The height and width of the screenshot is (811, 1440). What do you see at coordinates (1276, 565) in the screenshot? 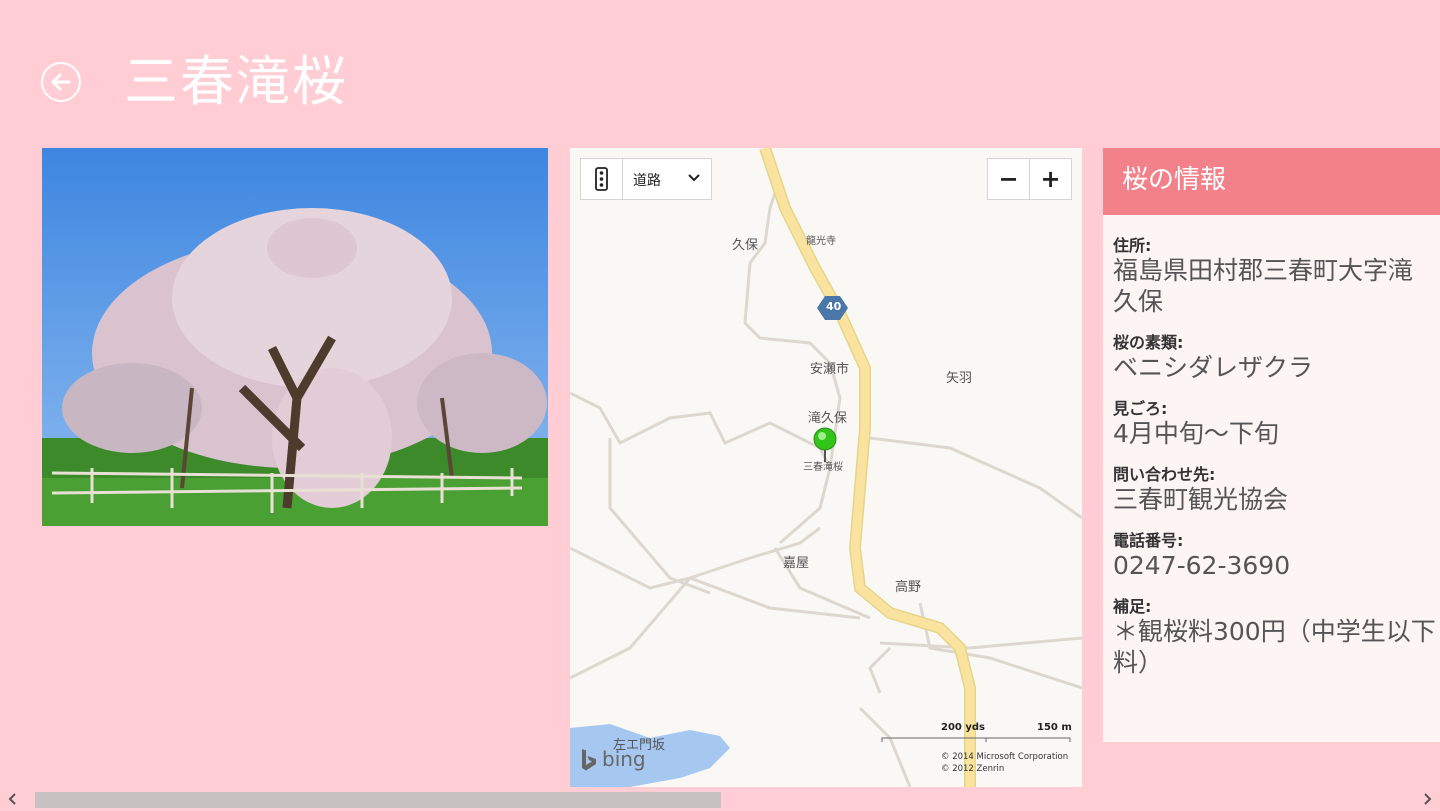
I see `field-value: 0247-62-3690` at bounding box center [1276, 565].